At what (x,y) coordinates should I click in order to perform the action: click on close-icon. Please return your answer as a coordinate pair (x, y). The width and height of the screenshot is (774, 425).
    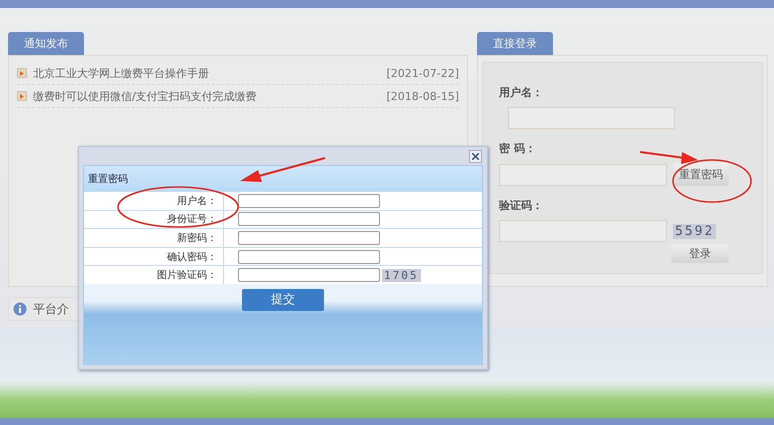
    Looking at the image, I should click on (475, 156).